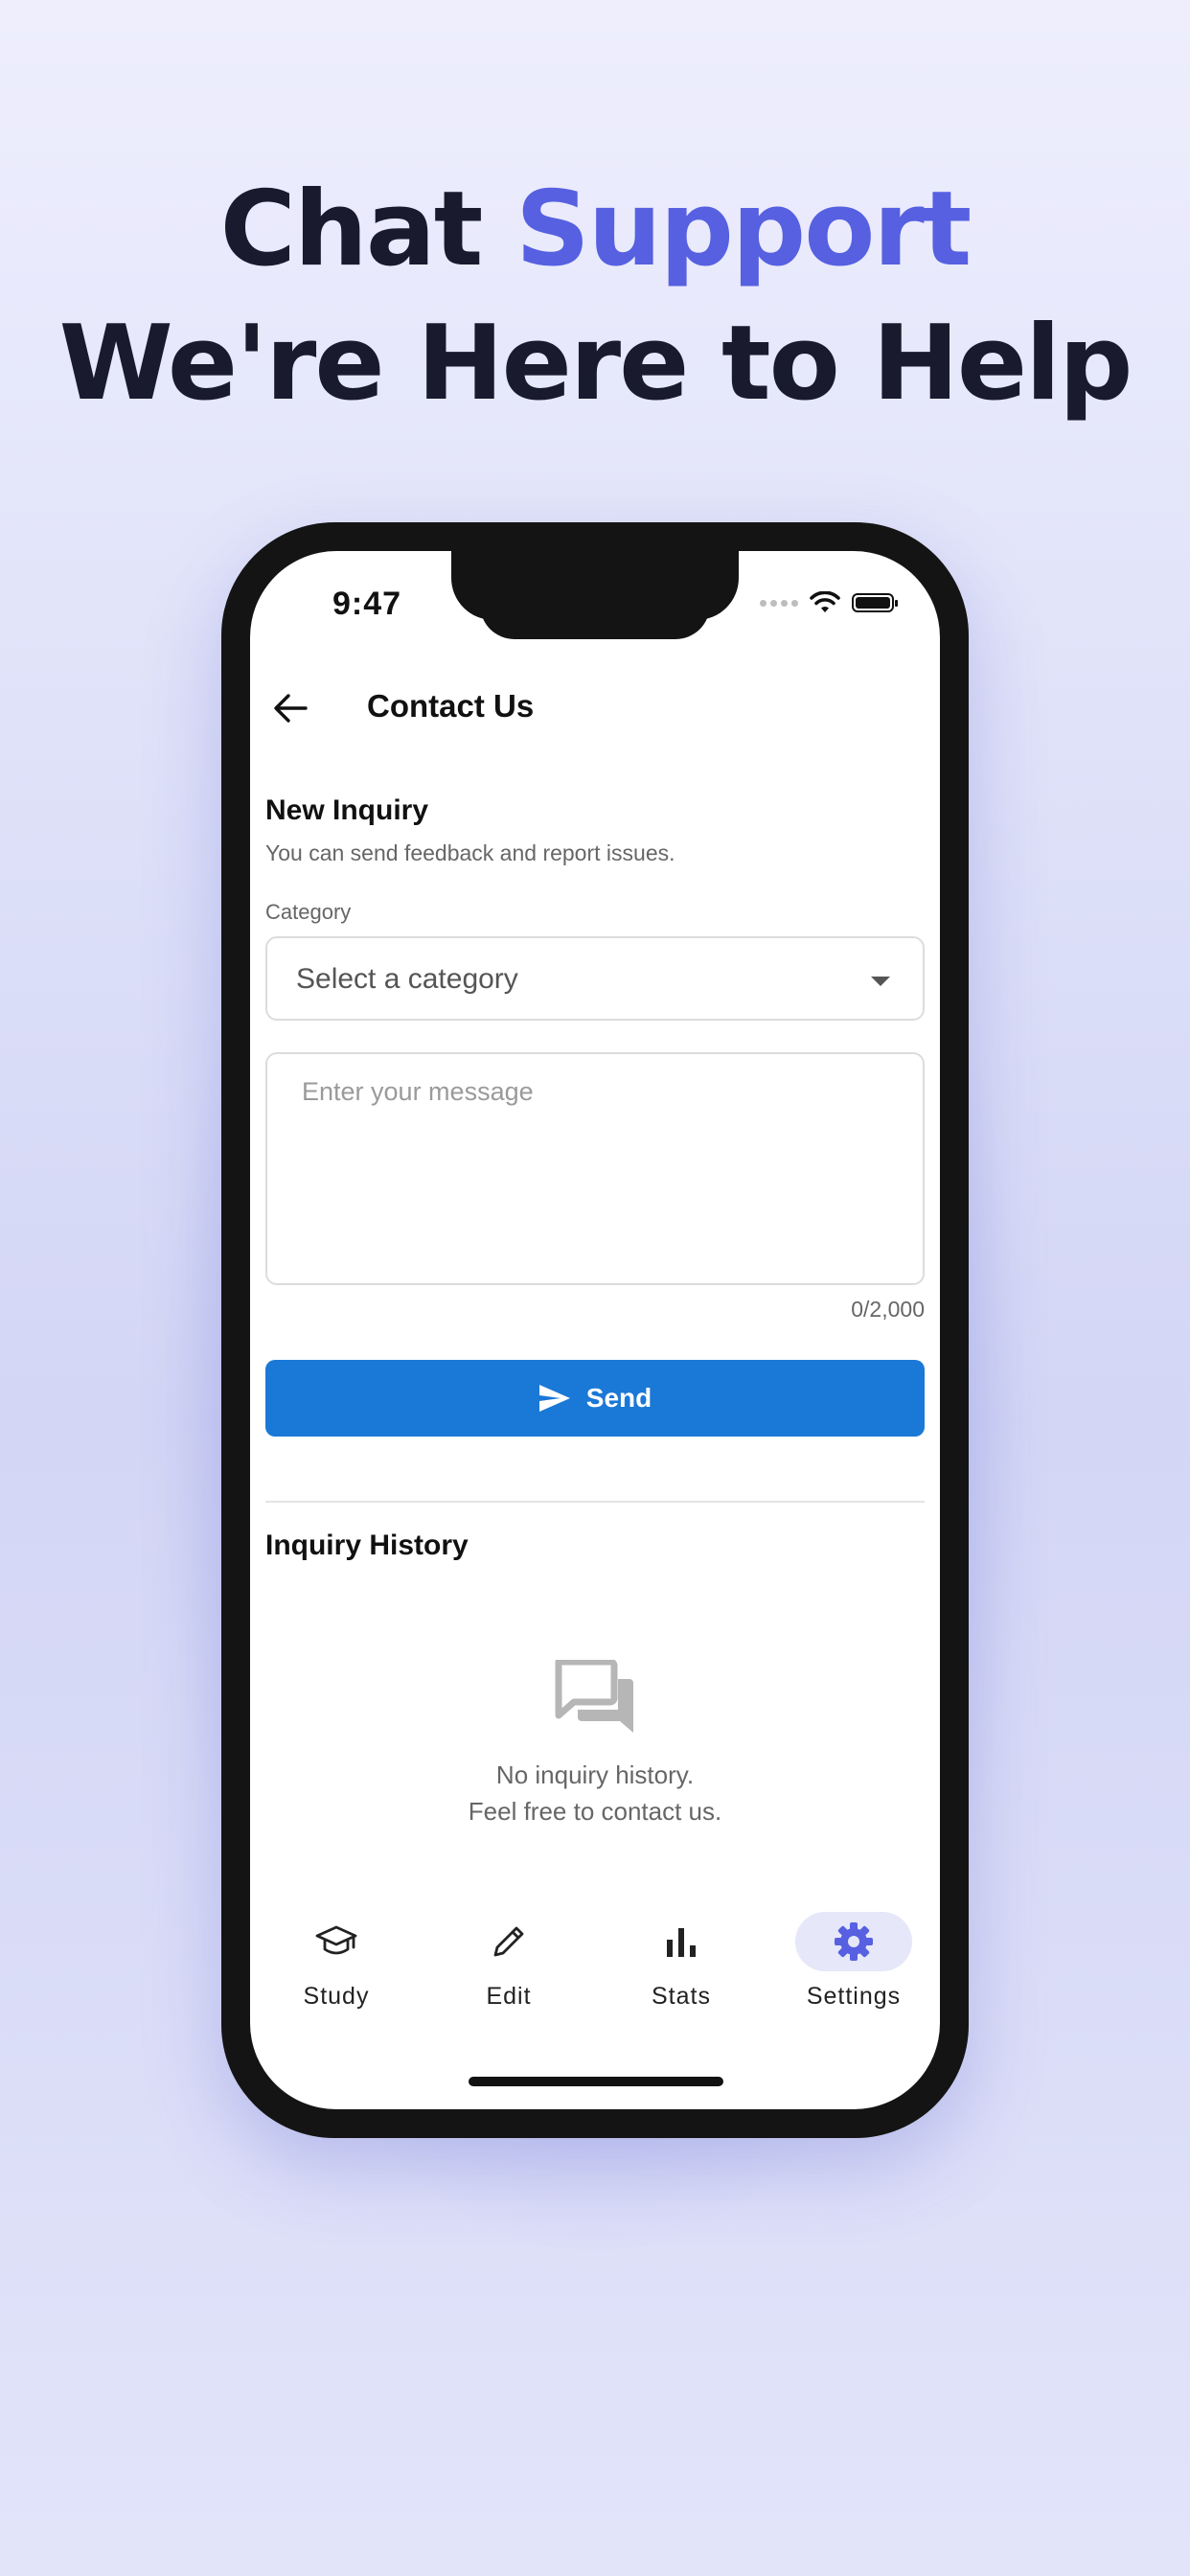 This screenshot has width=1190, height=2576. I want to click on send-button: Send, so click(595, 1398).